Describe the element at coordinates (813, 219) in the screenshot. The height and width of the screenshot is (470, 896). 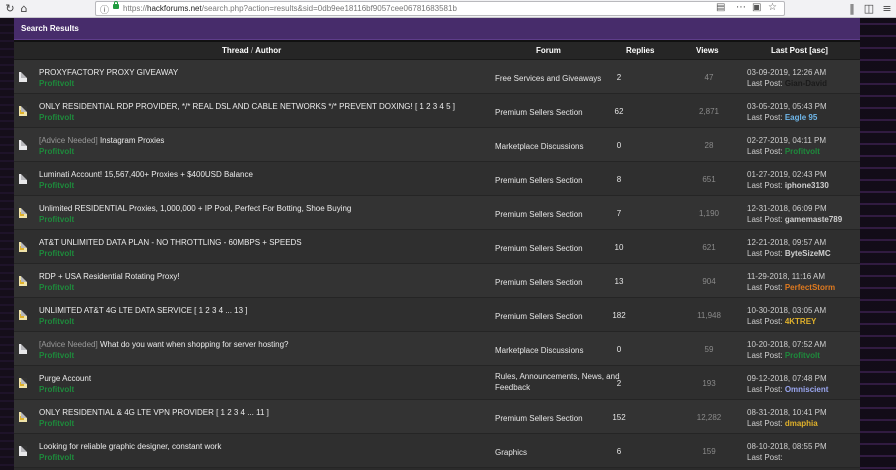
I see `last-post-user-link: gamemaste789` at that location.